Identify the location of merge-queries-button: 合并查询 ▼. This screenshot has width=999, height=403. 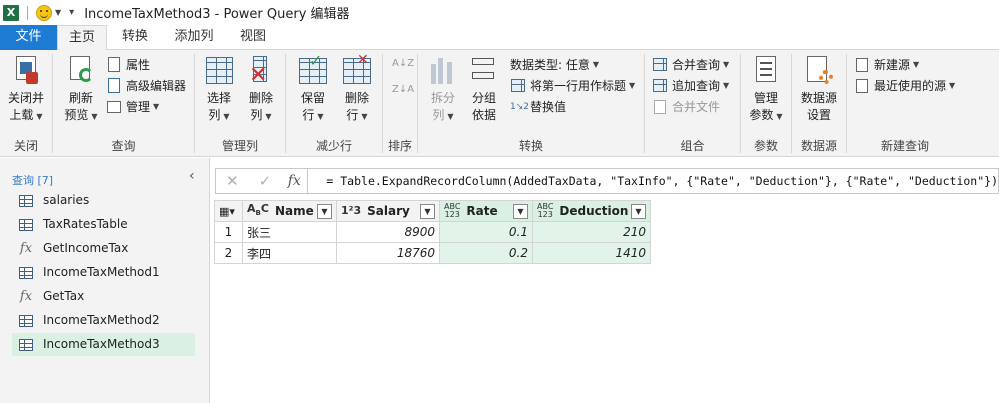
(690, 65).